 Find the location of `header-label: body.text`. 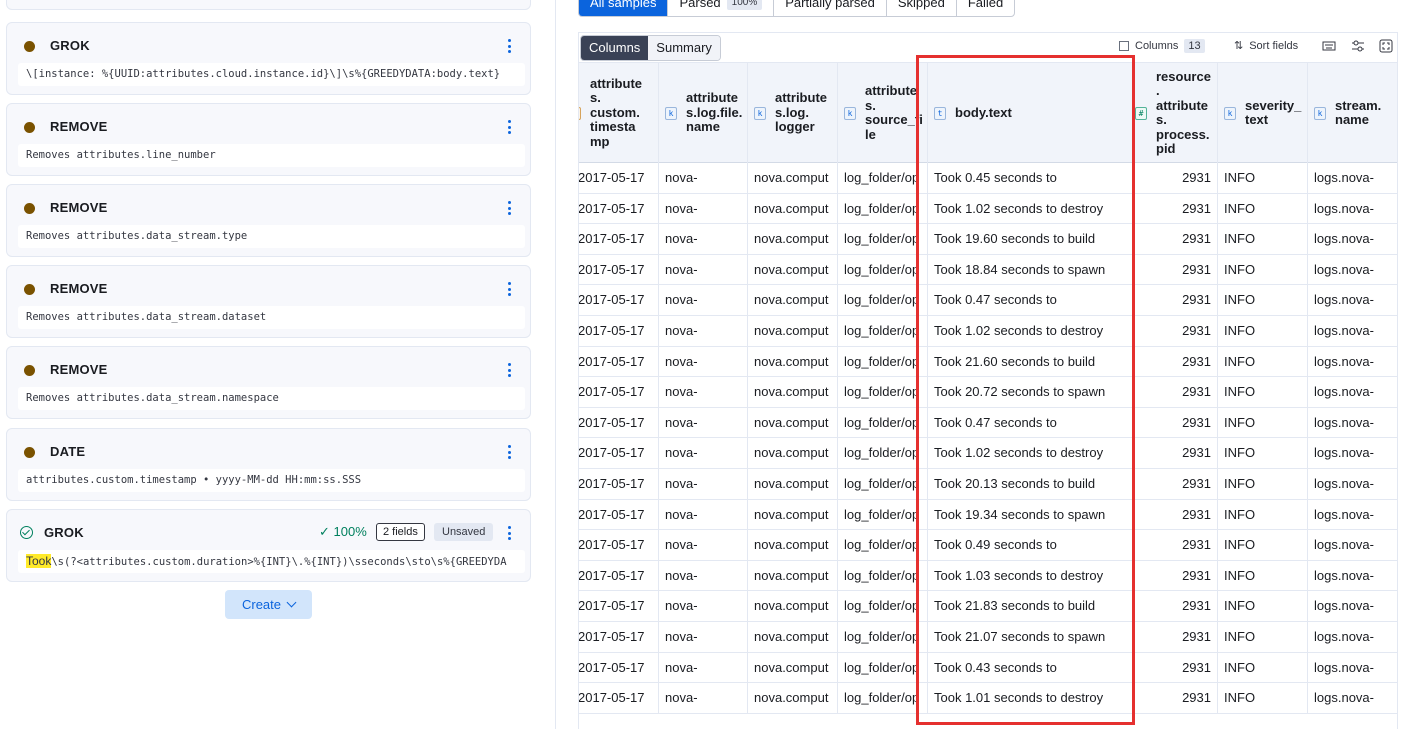

header-label: body.text is located at coordinates (983, 112).